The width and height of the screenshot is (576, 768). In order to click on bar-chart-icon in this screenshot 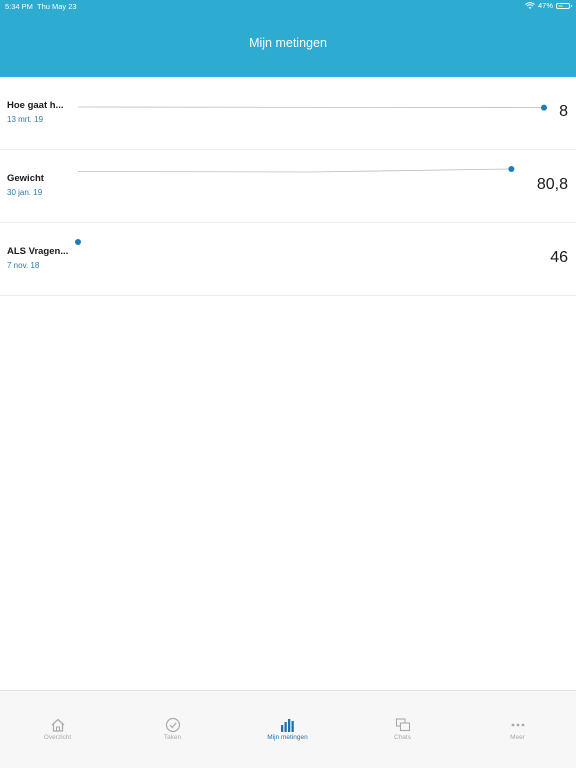, I will do `click(287, 725)`.